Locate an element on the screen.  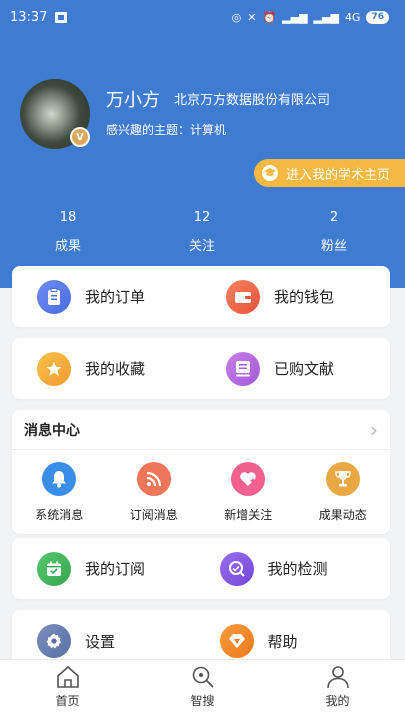
battery-icon: 76 is located at coordinates (377, 17).